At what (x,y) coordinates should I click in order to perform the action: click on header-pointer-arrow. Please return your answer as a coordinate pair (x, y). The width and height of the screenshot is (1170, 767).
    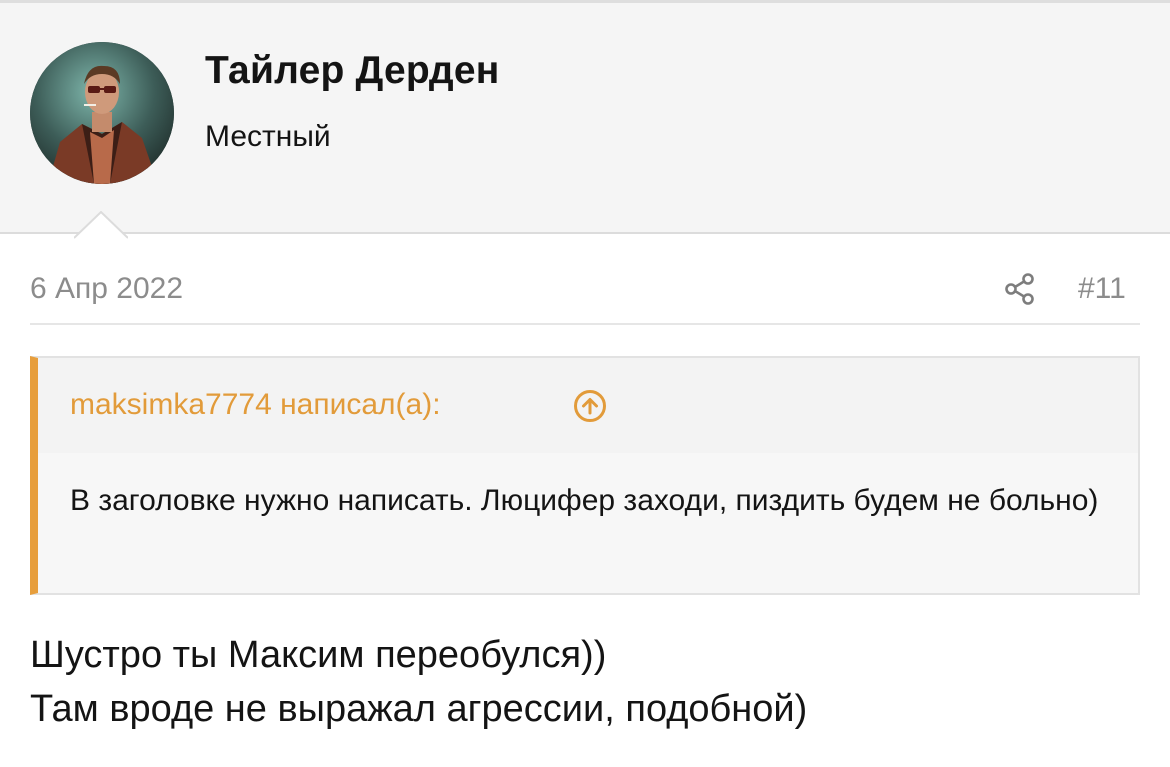
    Looking at the image, I should click on (101, 225).